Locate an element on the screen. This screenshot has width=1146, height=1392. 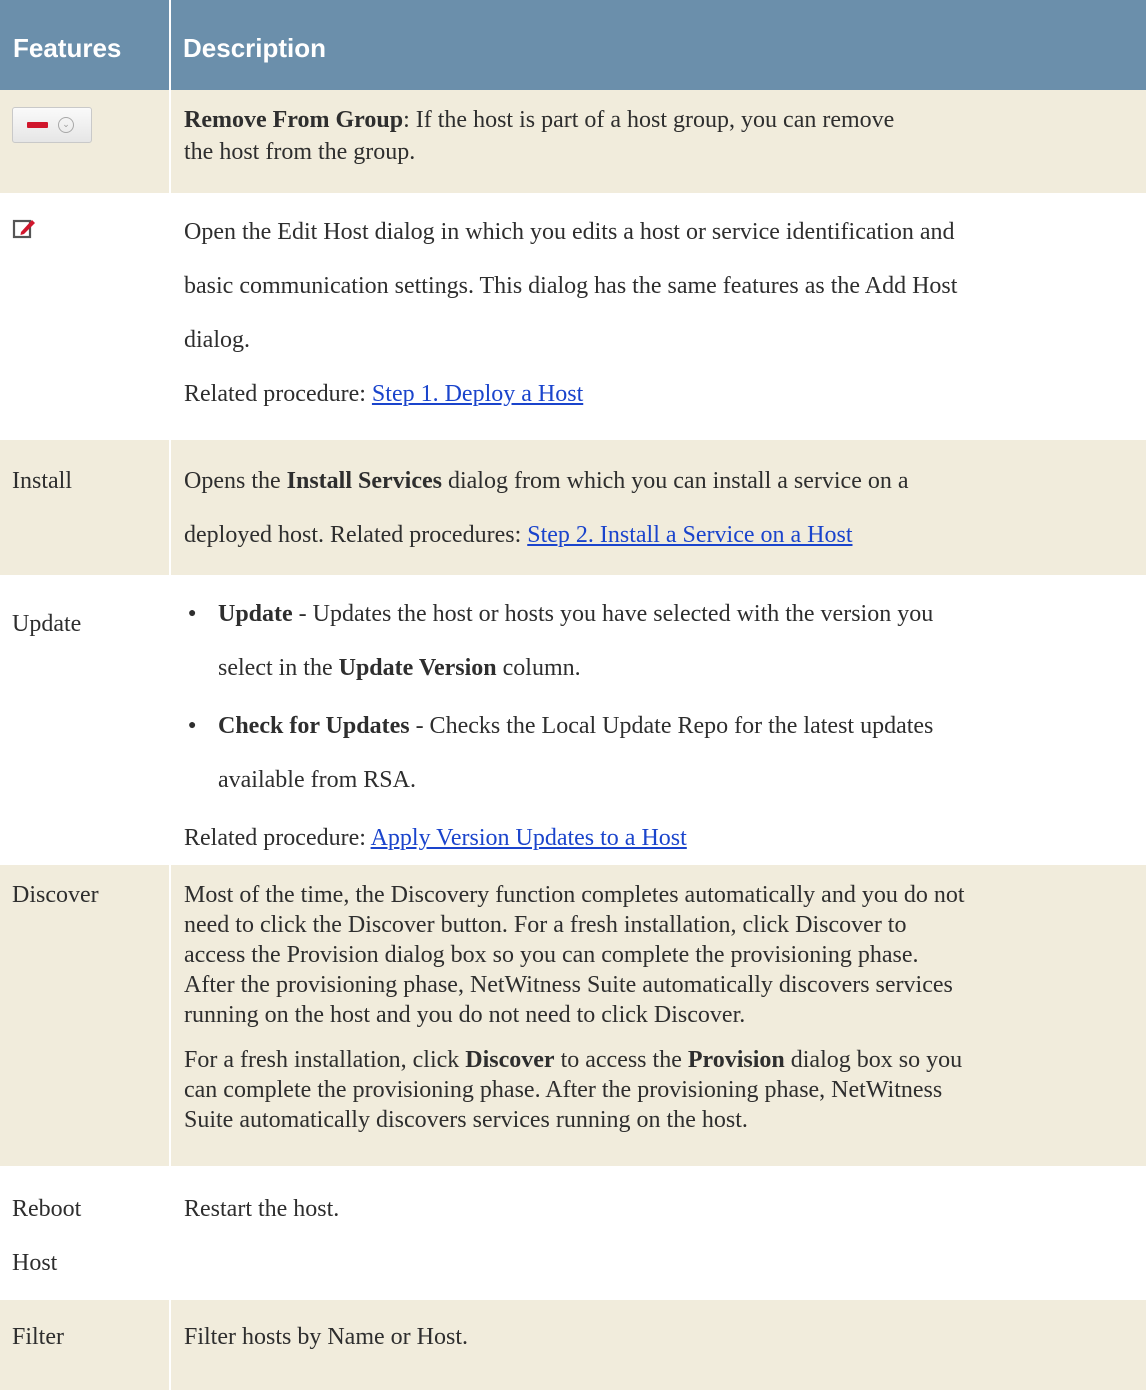
feature-cell: Install is located at coordinates (85, 508).